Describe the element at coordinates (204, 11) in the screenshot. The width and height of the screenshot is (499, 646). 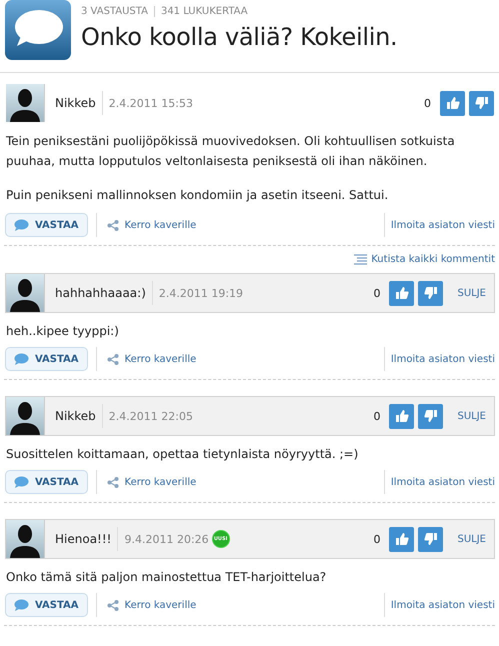
I see `read-count: 341 LUKUKERTAA` at that location.